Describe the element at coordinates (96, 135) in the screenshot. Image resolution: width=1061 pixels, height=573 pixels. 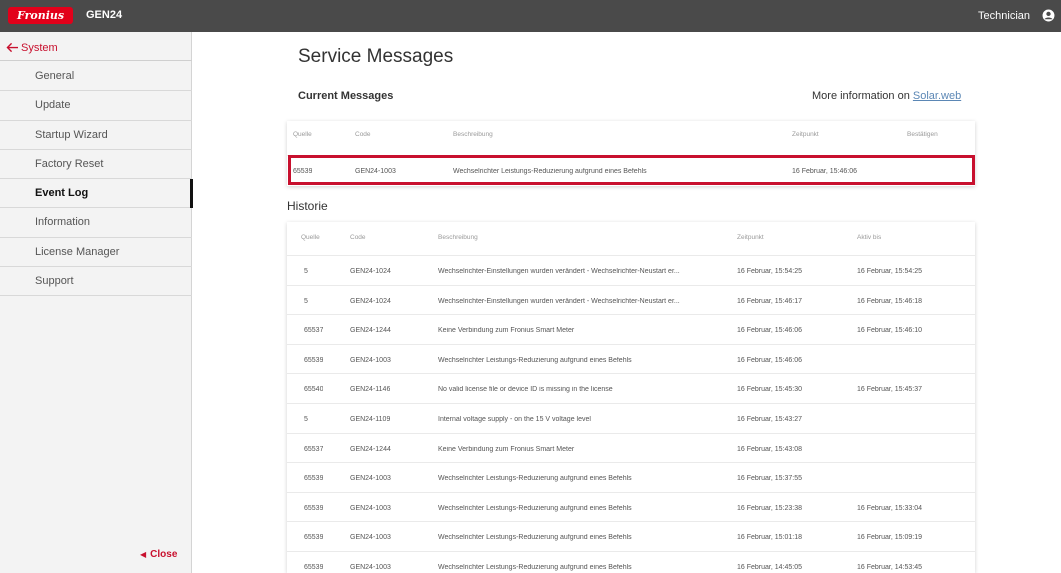
I see `sidebar-item-startup-wizard: Startup Wizard` at that location.